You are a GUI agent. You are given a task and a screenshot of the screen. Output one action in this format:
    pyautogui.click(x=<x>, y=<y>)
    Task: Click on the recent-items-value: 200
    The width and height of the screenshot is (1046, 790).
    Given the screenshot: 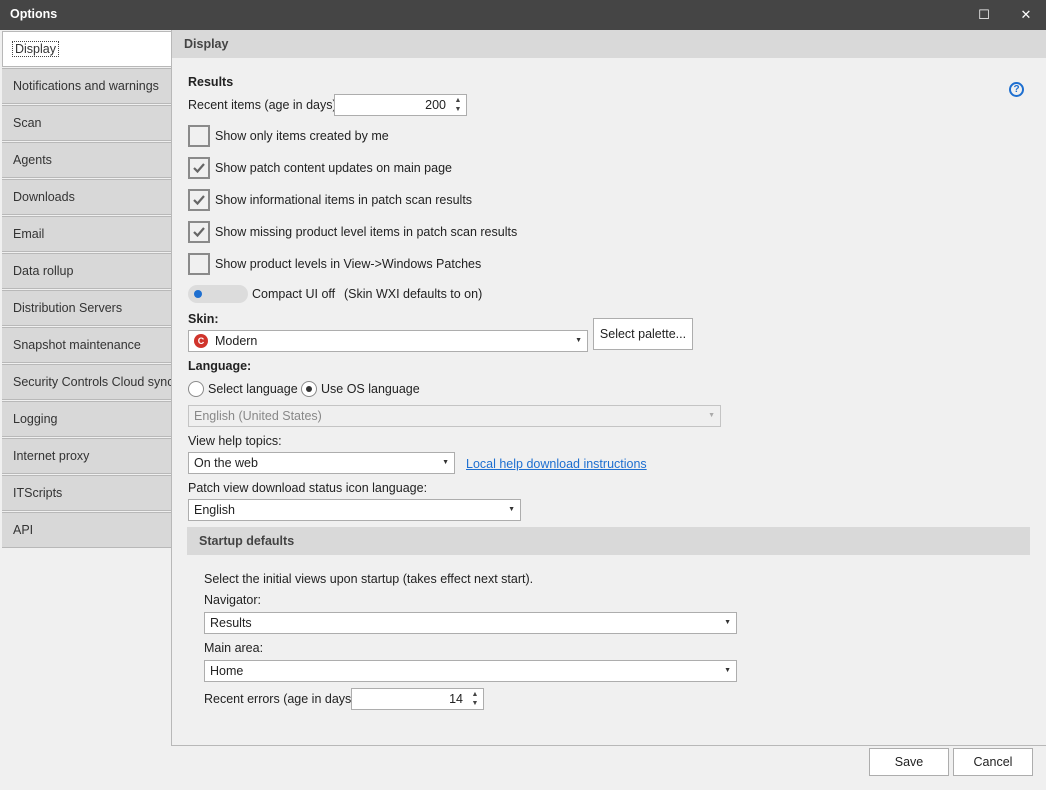 What is the action you would take?
    pyautogui.click(x=435, y=105)
    